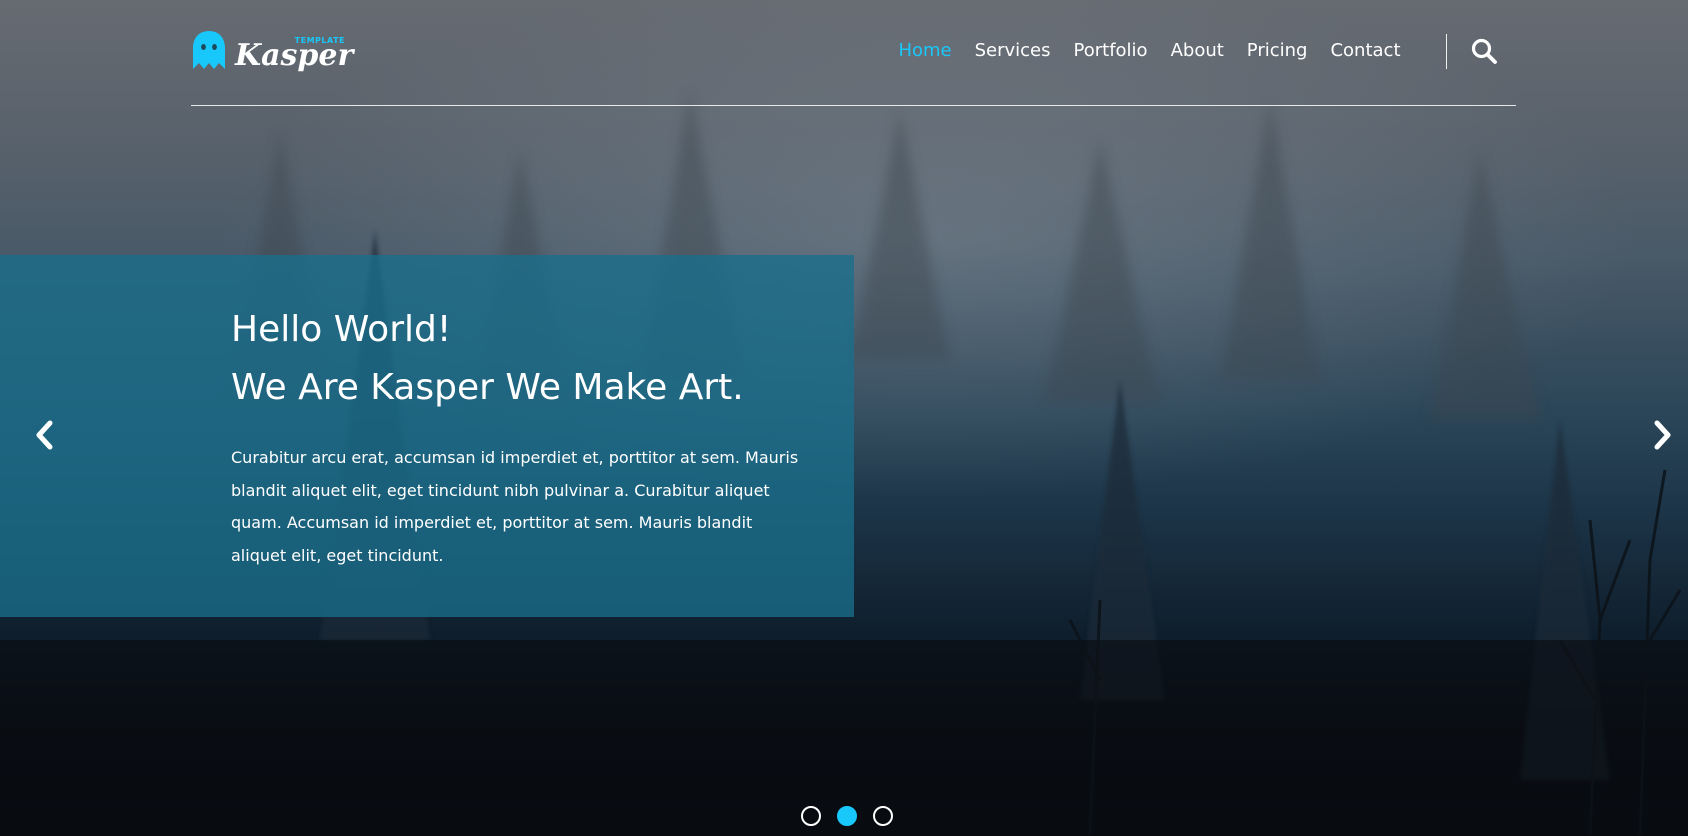 This screenshot has width=1688, height=836. What do you see at coordinates (294, 55) in the screenshot?
I see `logo-name: Kasper` at bounding box center [294, 55].